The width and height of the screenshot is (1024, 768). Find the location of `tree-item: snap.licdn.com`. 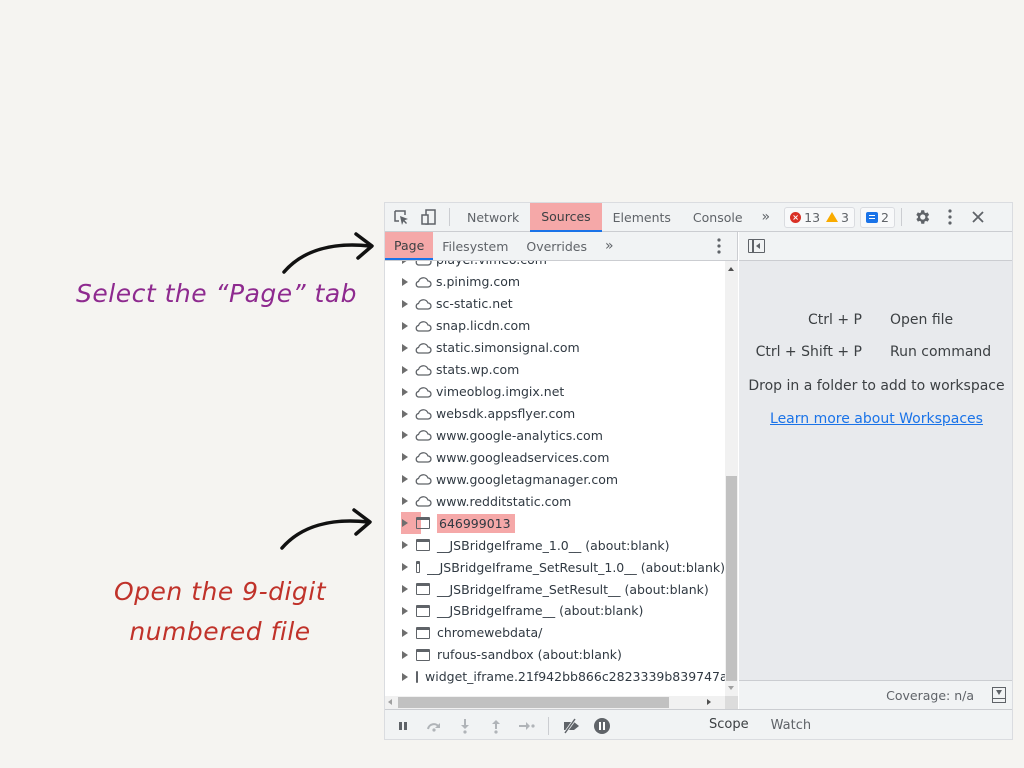

tree-item: snap.licdn.com is located at coordinates (555, 326).